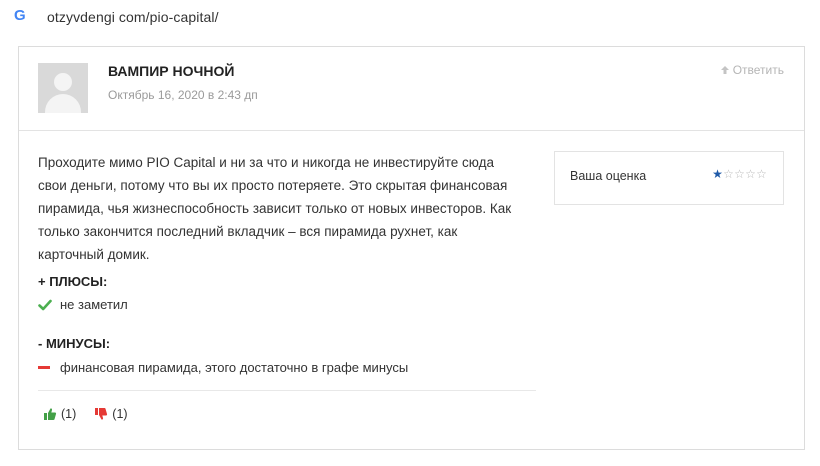 This screenshot has width=820, height=466. Describe the element at coordinates (111, 414) in the screenshot. I see `dislike-button: (1)` at that location.